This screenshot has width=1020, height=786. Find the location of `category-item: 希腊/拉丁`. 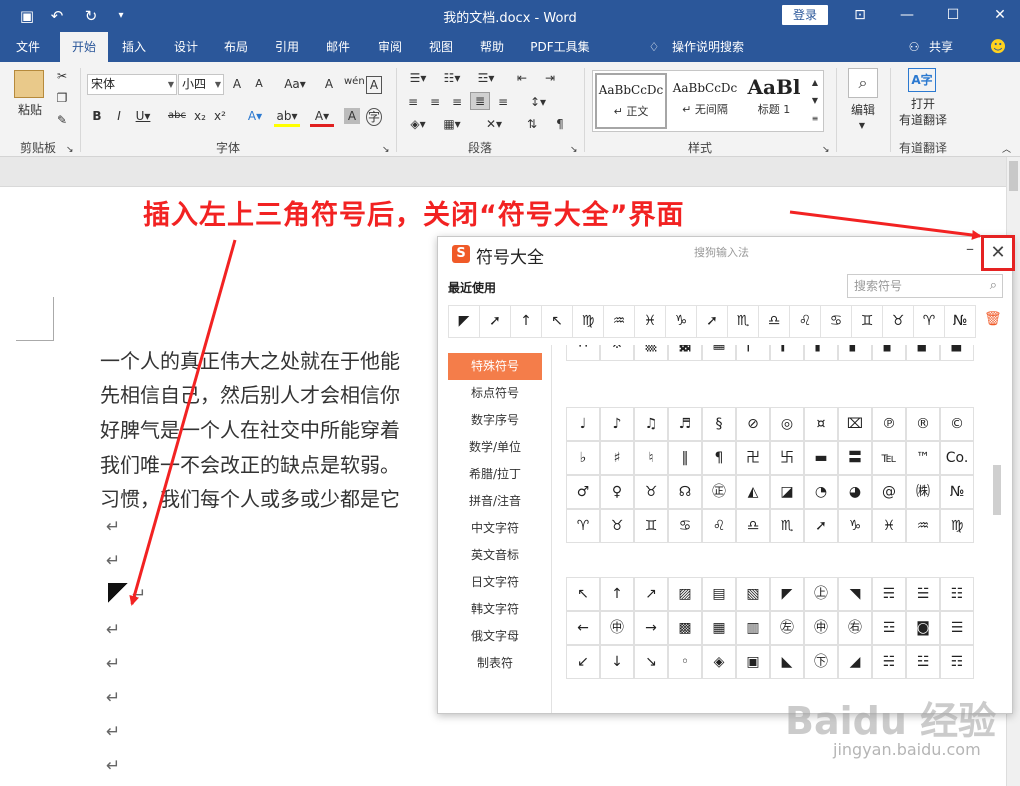

category-item: 希腊/拉丁 is located at coordinates (495, 474).